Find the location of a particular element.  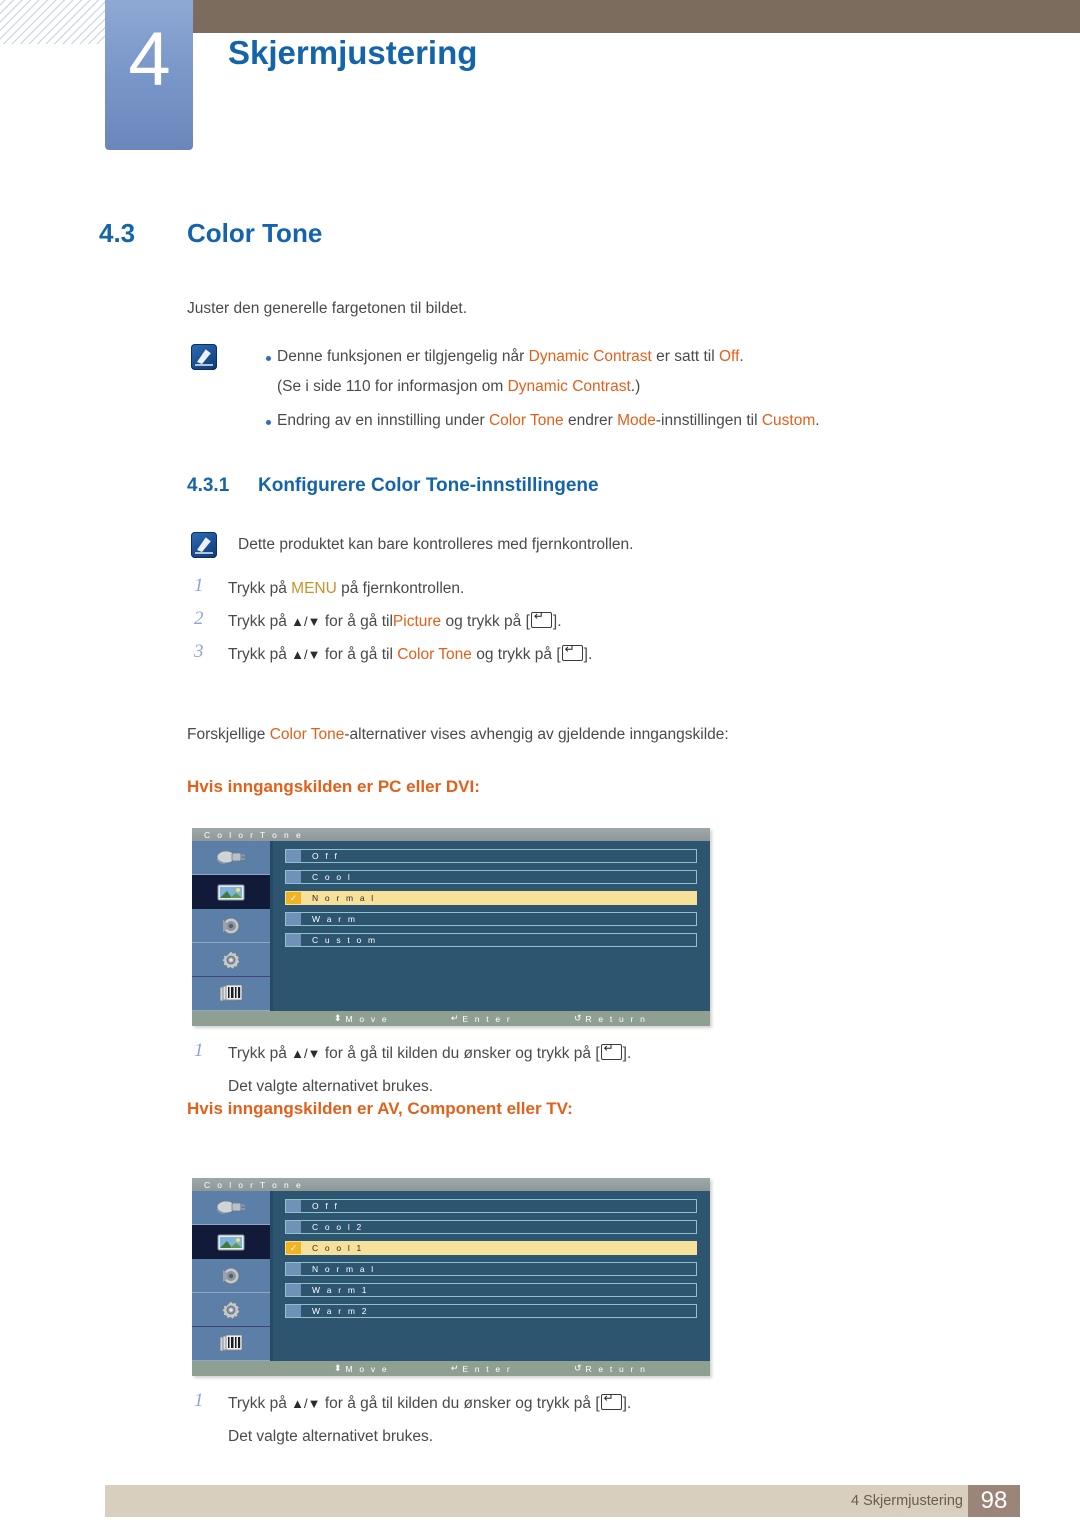

picture-icon is located at coordinates (231, 892).